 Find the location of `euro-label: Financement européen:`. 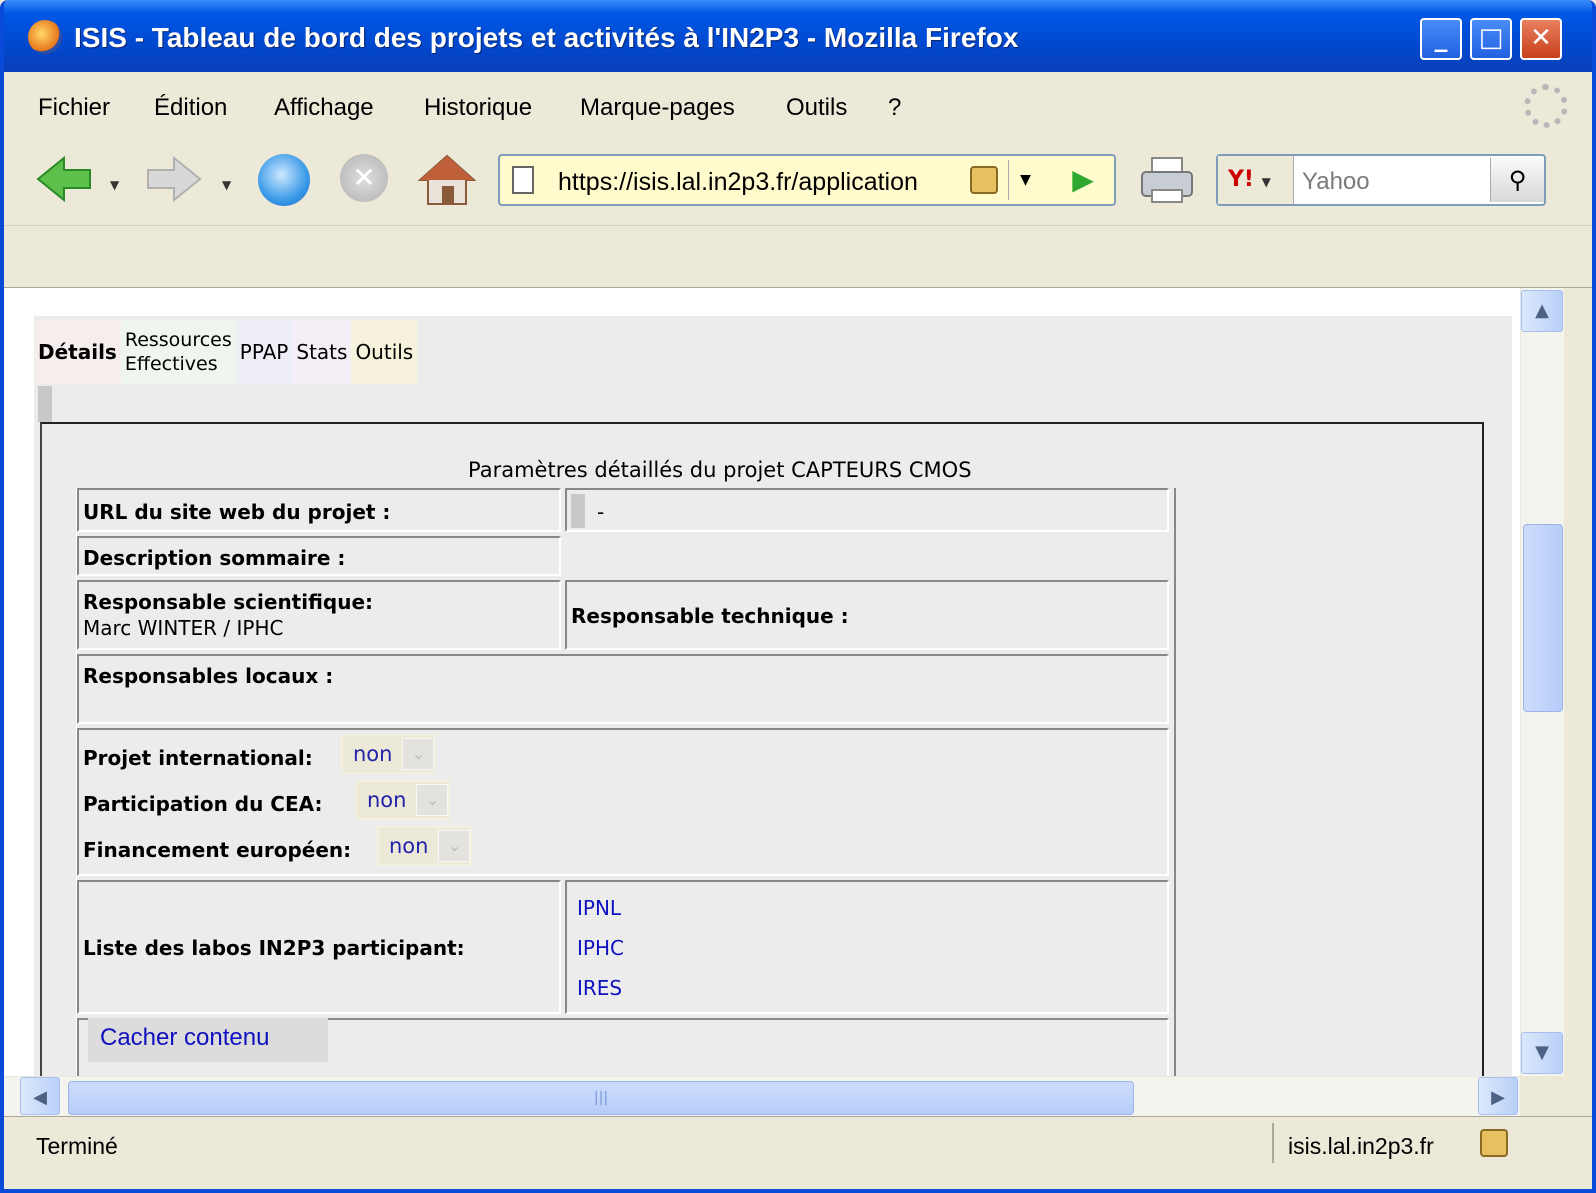

euro-label: Financement européen: is located at coordinates (217, 850).